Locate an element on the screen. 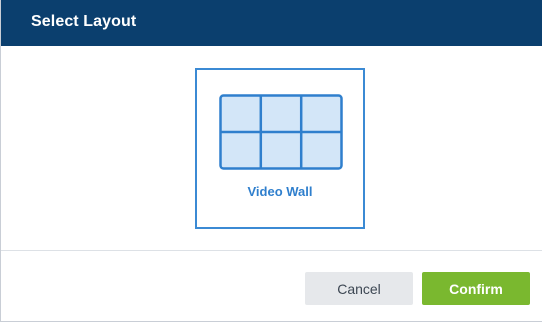 The image size is (542, 322). dialog-title: Select Layout is located at coordinates (84, 21).